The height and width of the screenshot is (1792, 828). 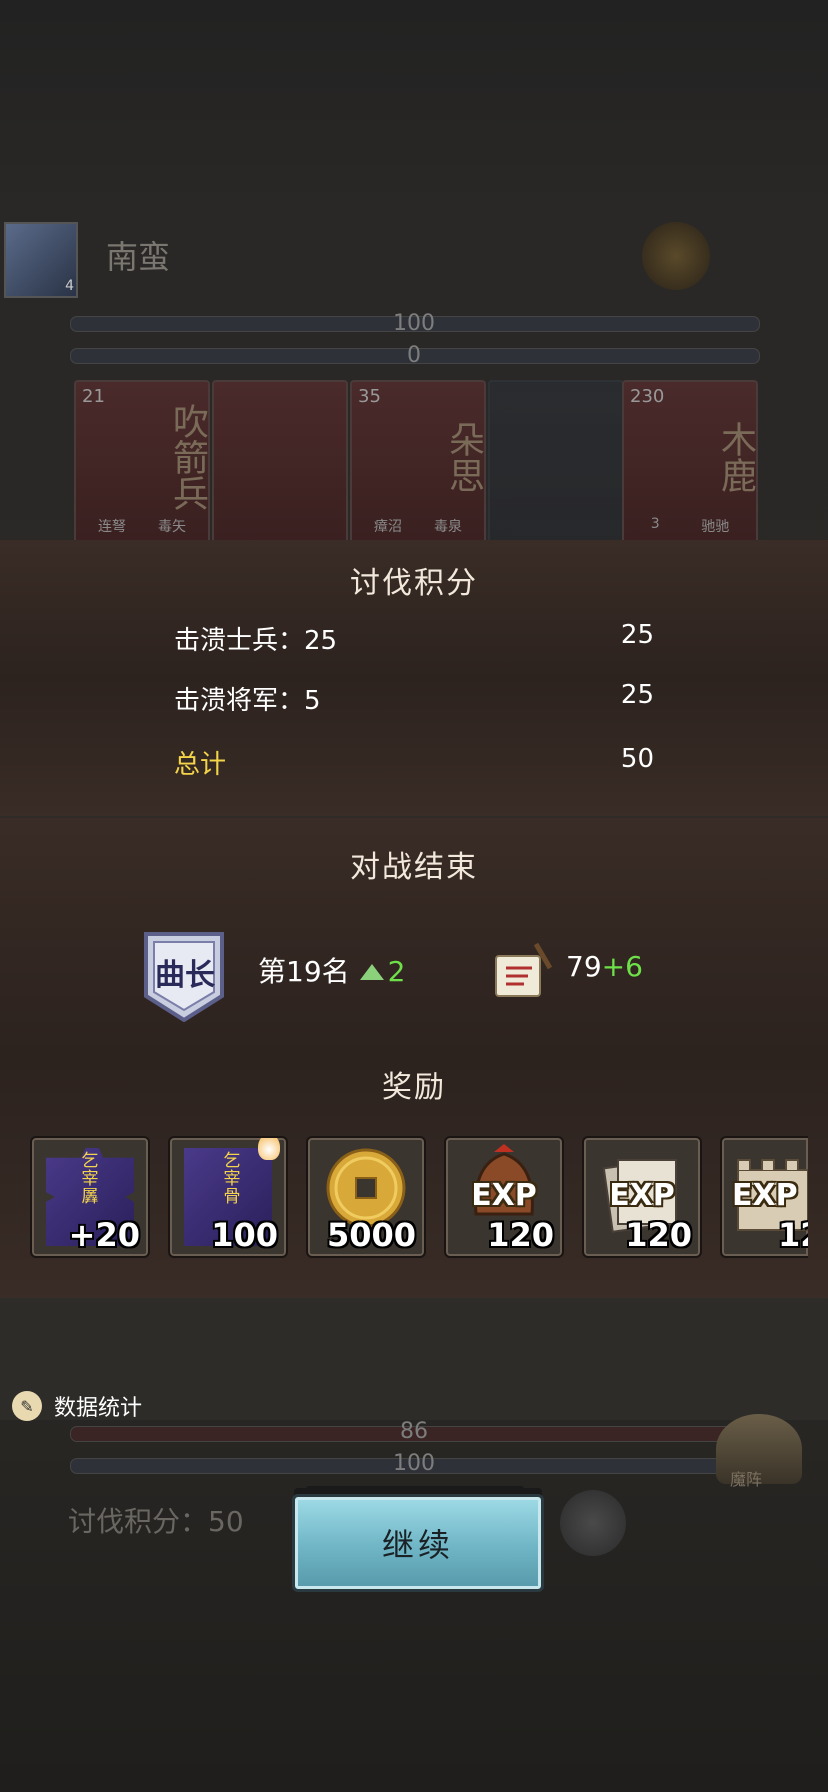 I want to click on enemy-card: 230 木鹿 3 驰驰, so click(x=690, y=462).